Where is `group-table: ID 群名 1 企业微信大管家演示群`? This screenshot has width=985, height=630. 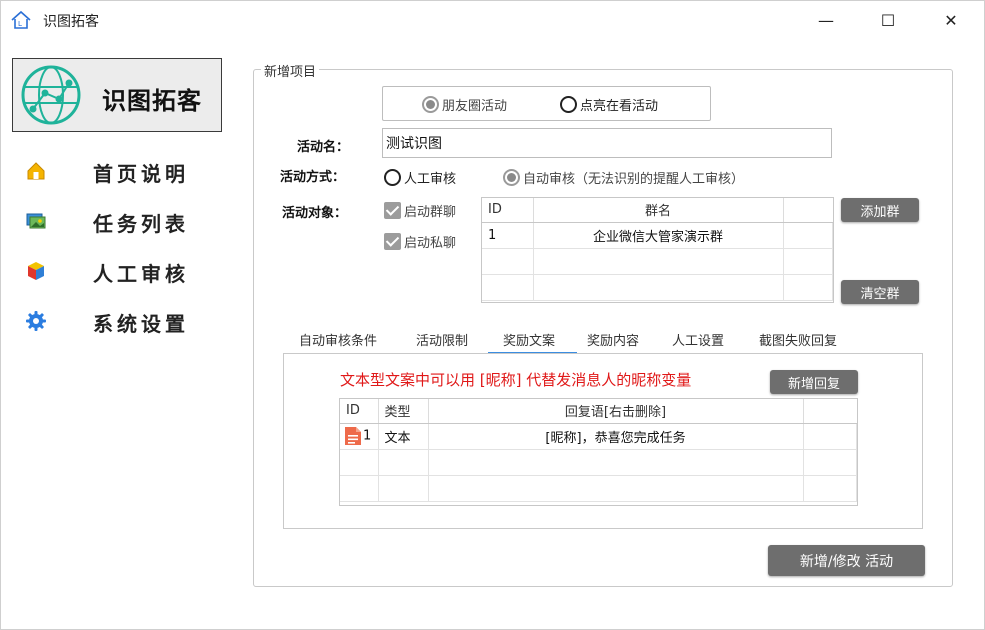
group-table: ID 群名 1 企业微信大管家演示群 is located at coordinates (657, 250).